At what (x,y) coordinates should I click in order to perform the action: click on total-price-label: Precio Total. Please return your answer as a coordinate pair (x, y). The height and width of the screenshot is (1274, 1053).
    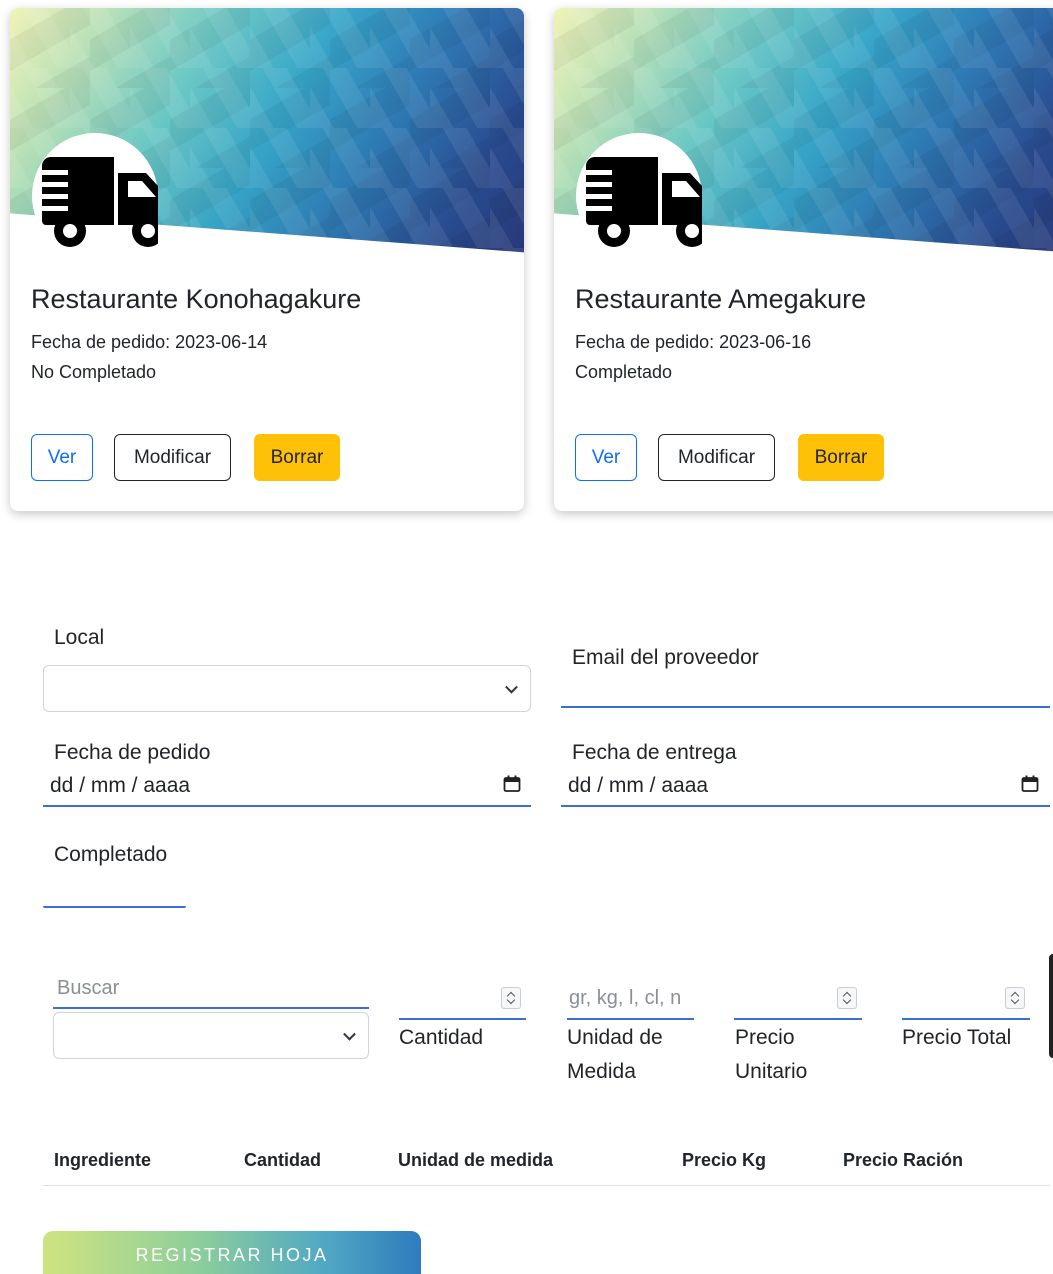
    Looking at the image, I should click on (957, 1037).